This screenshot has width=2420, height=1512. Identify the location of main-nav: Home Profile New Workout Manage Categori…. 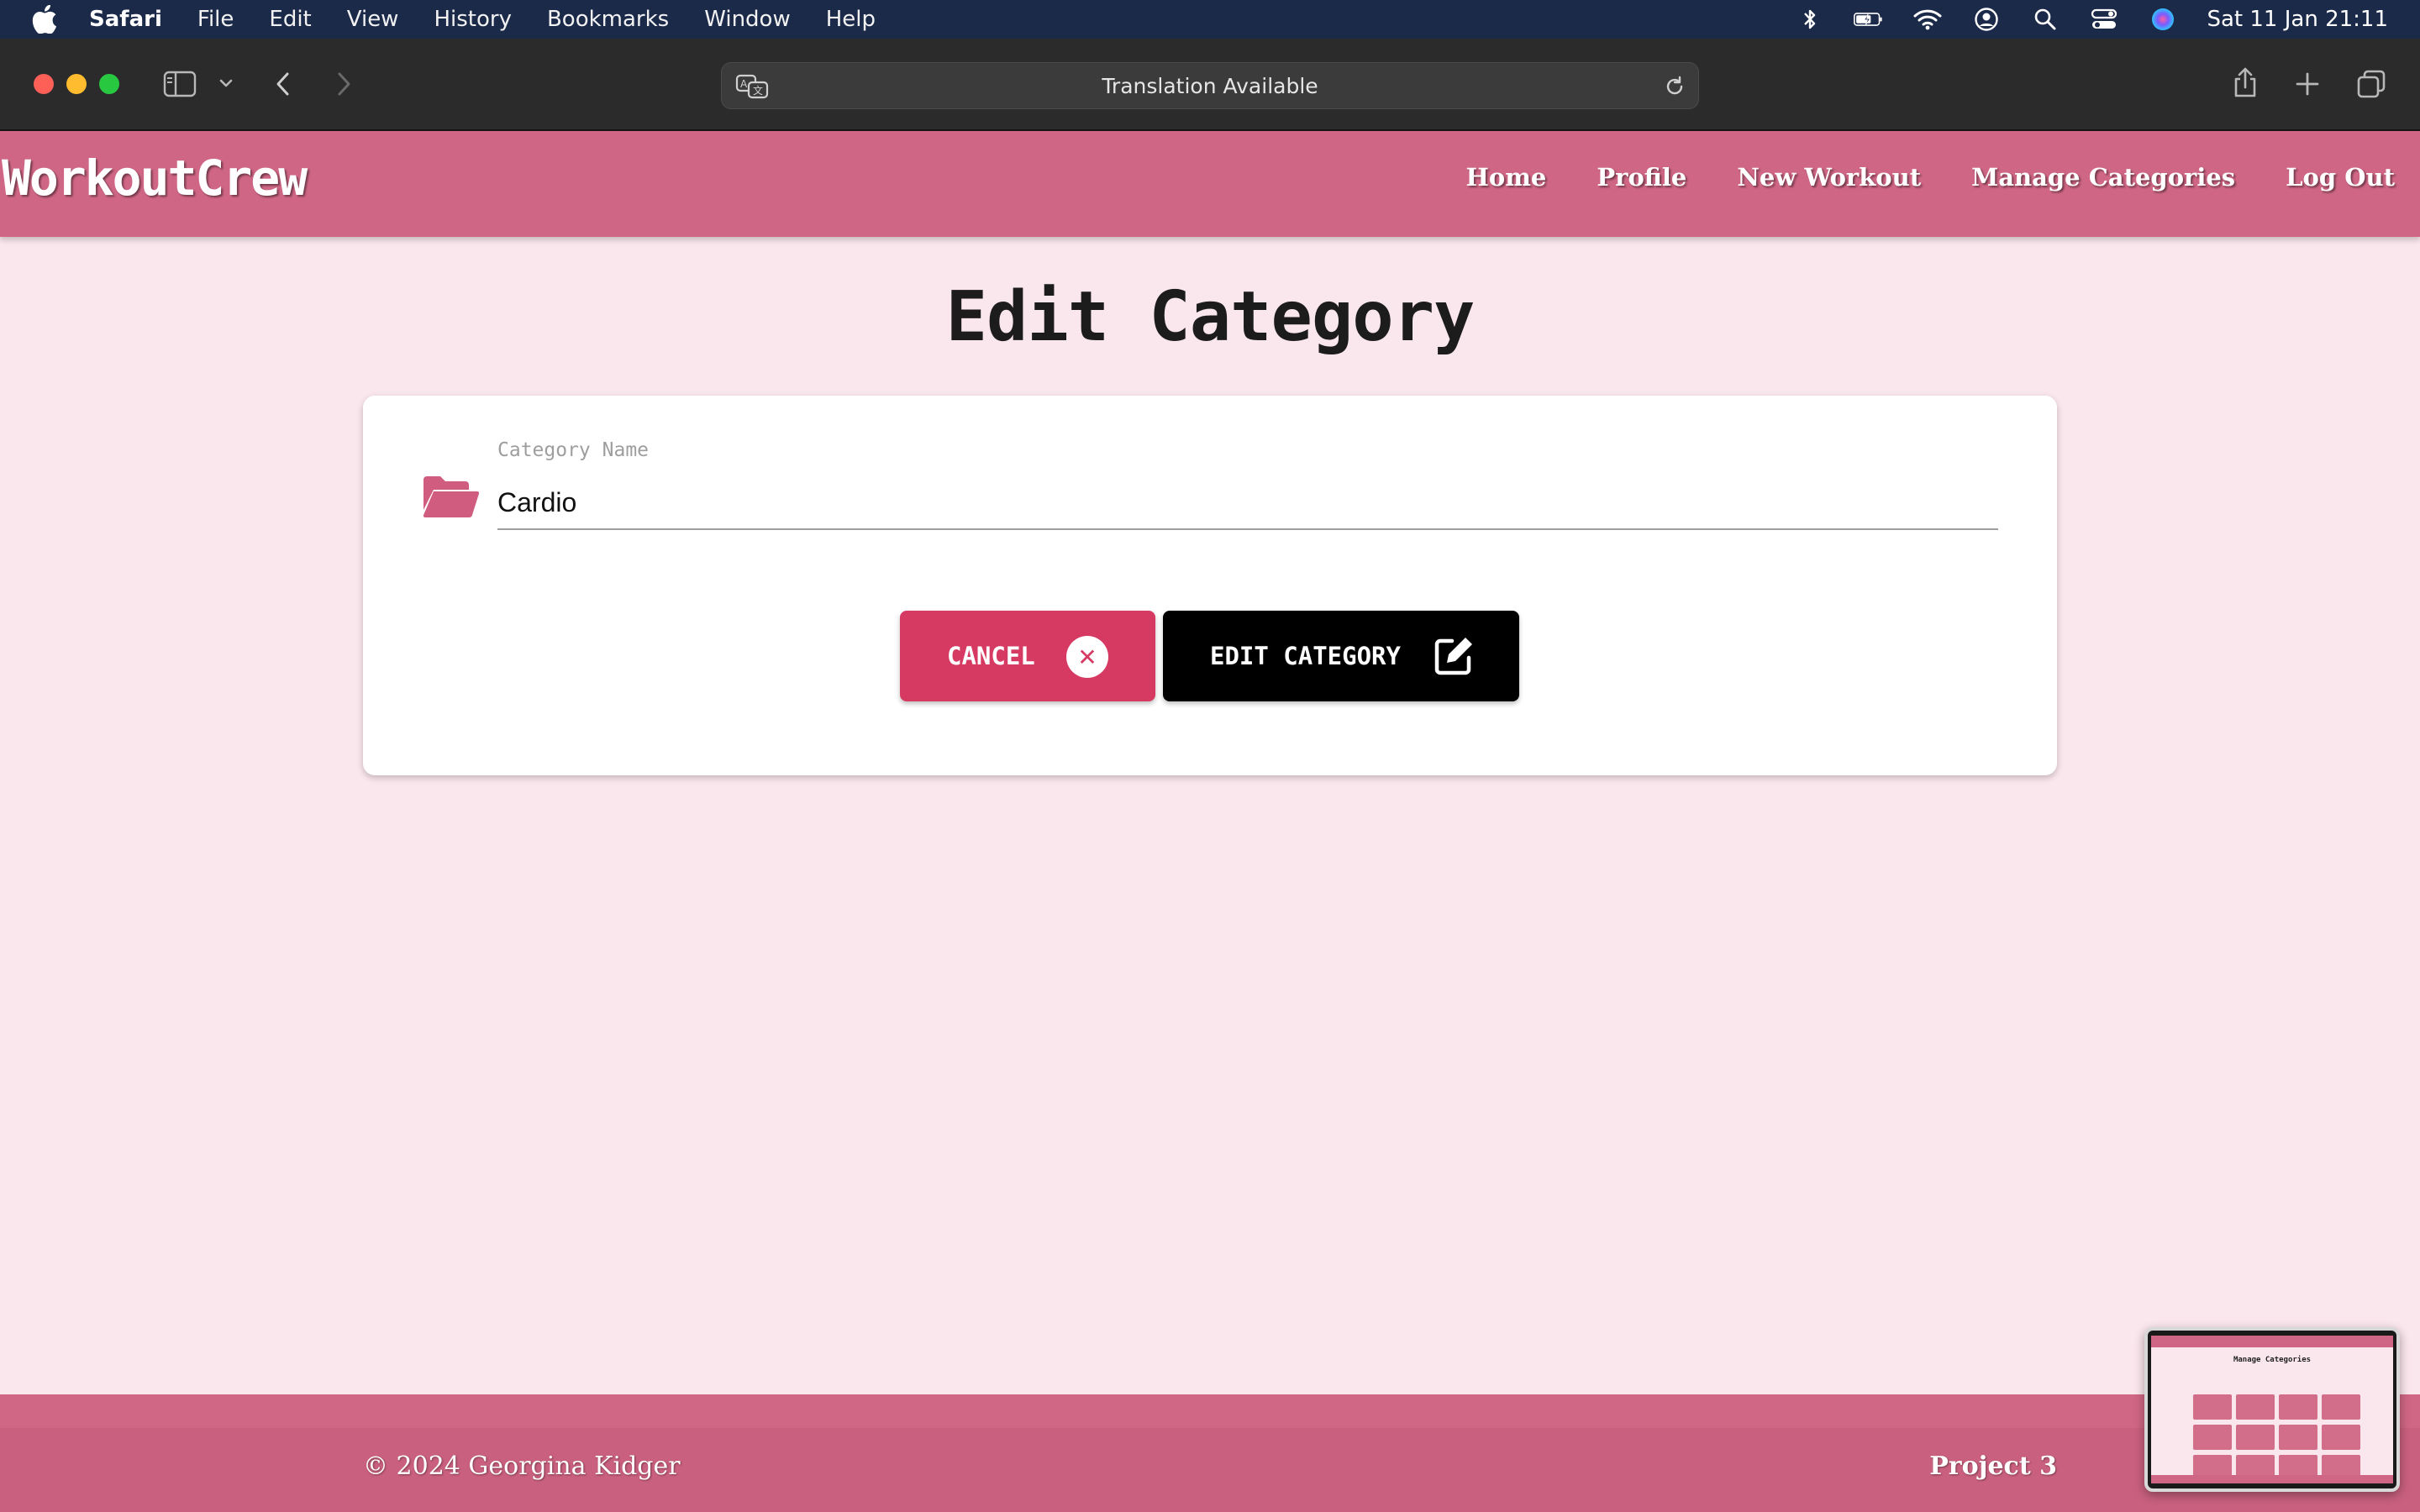
(1905, 177).